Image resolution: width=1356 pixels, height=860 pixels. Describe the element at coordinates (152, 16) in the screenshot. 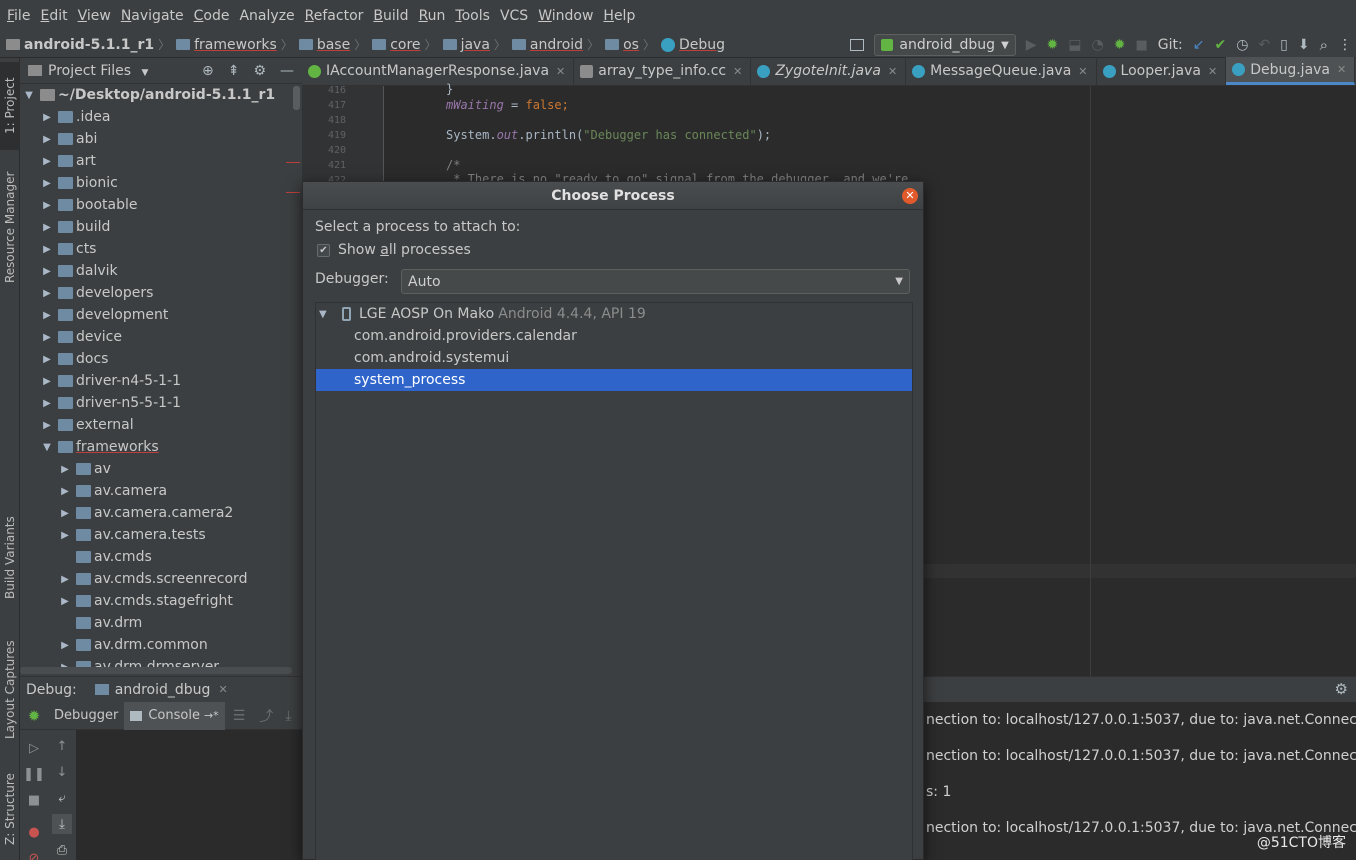

I see `menu-item: Navigate` at that location.